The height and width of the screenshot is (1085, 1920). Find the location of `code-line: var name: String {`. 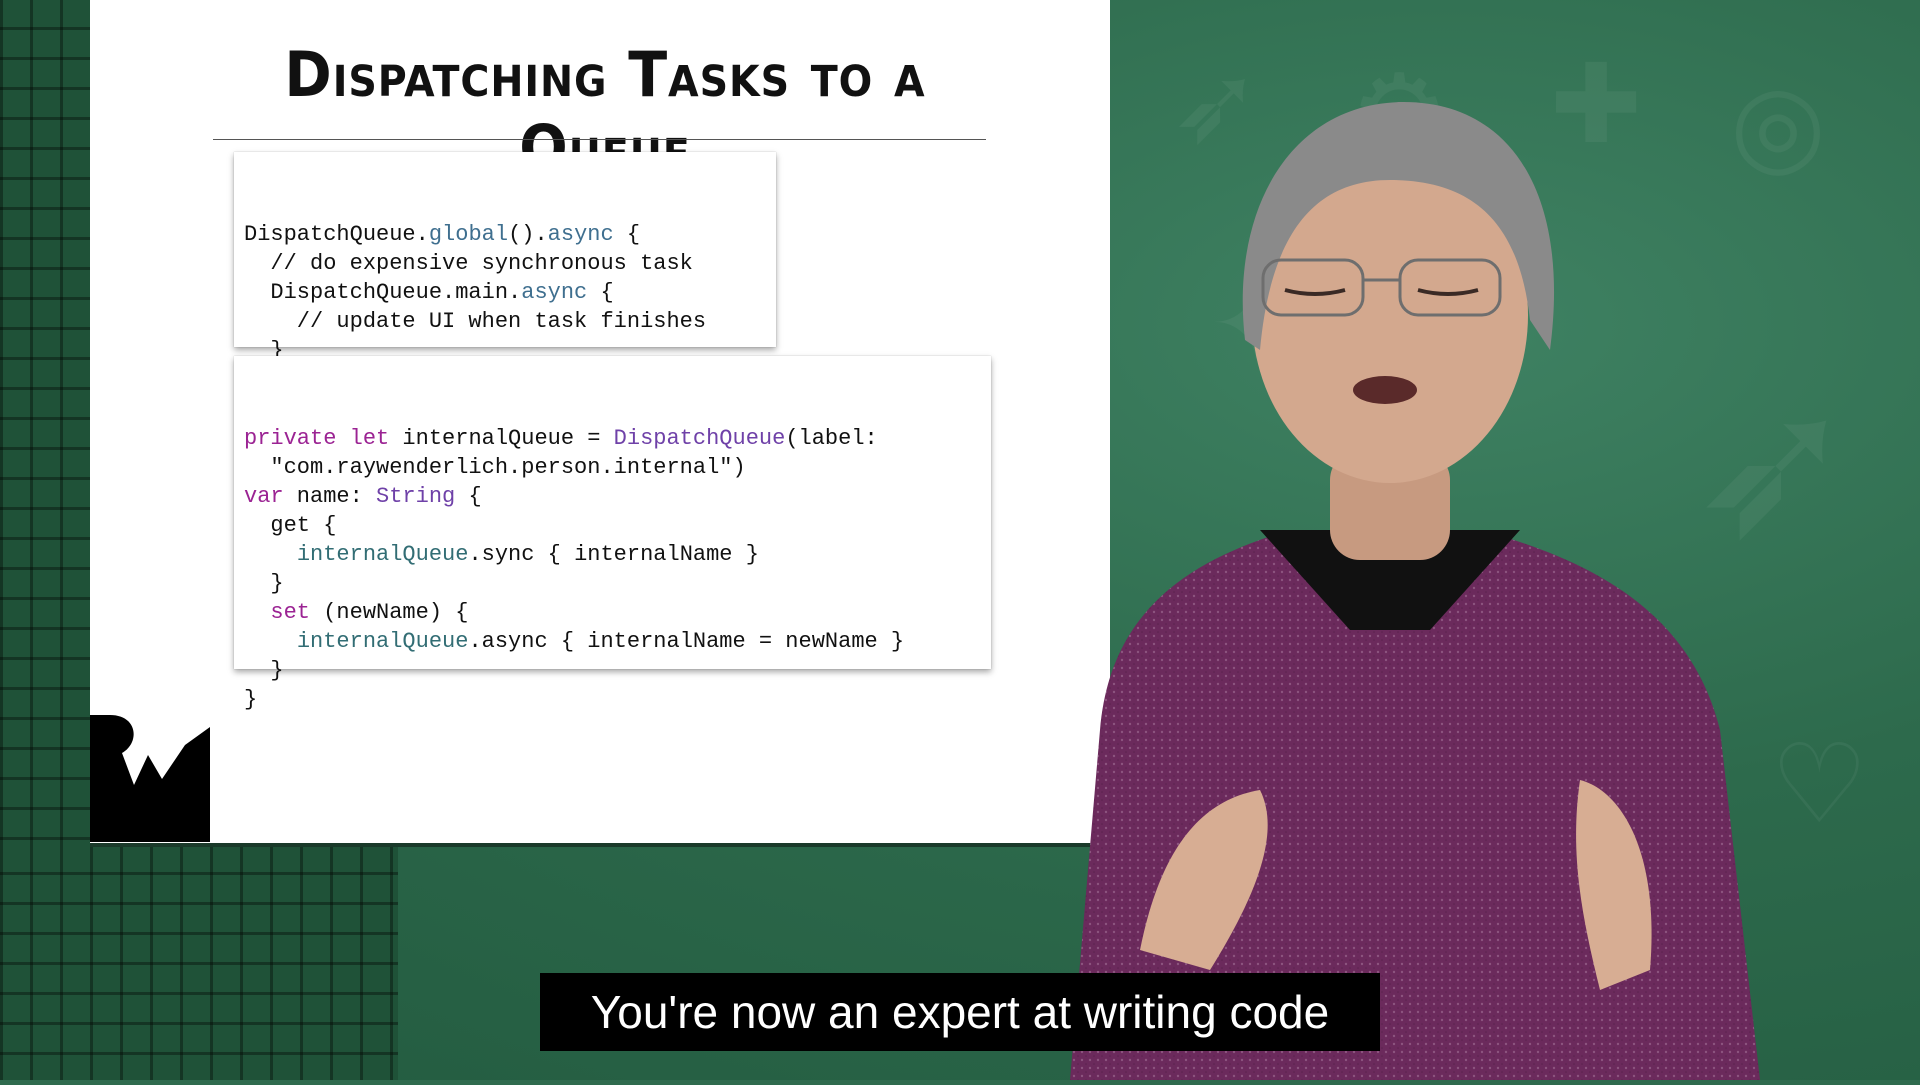

code-line: var name: String { is located at coordinates (612, 496).